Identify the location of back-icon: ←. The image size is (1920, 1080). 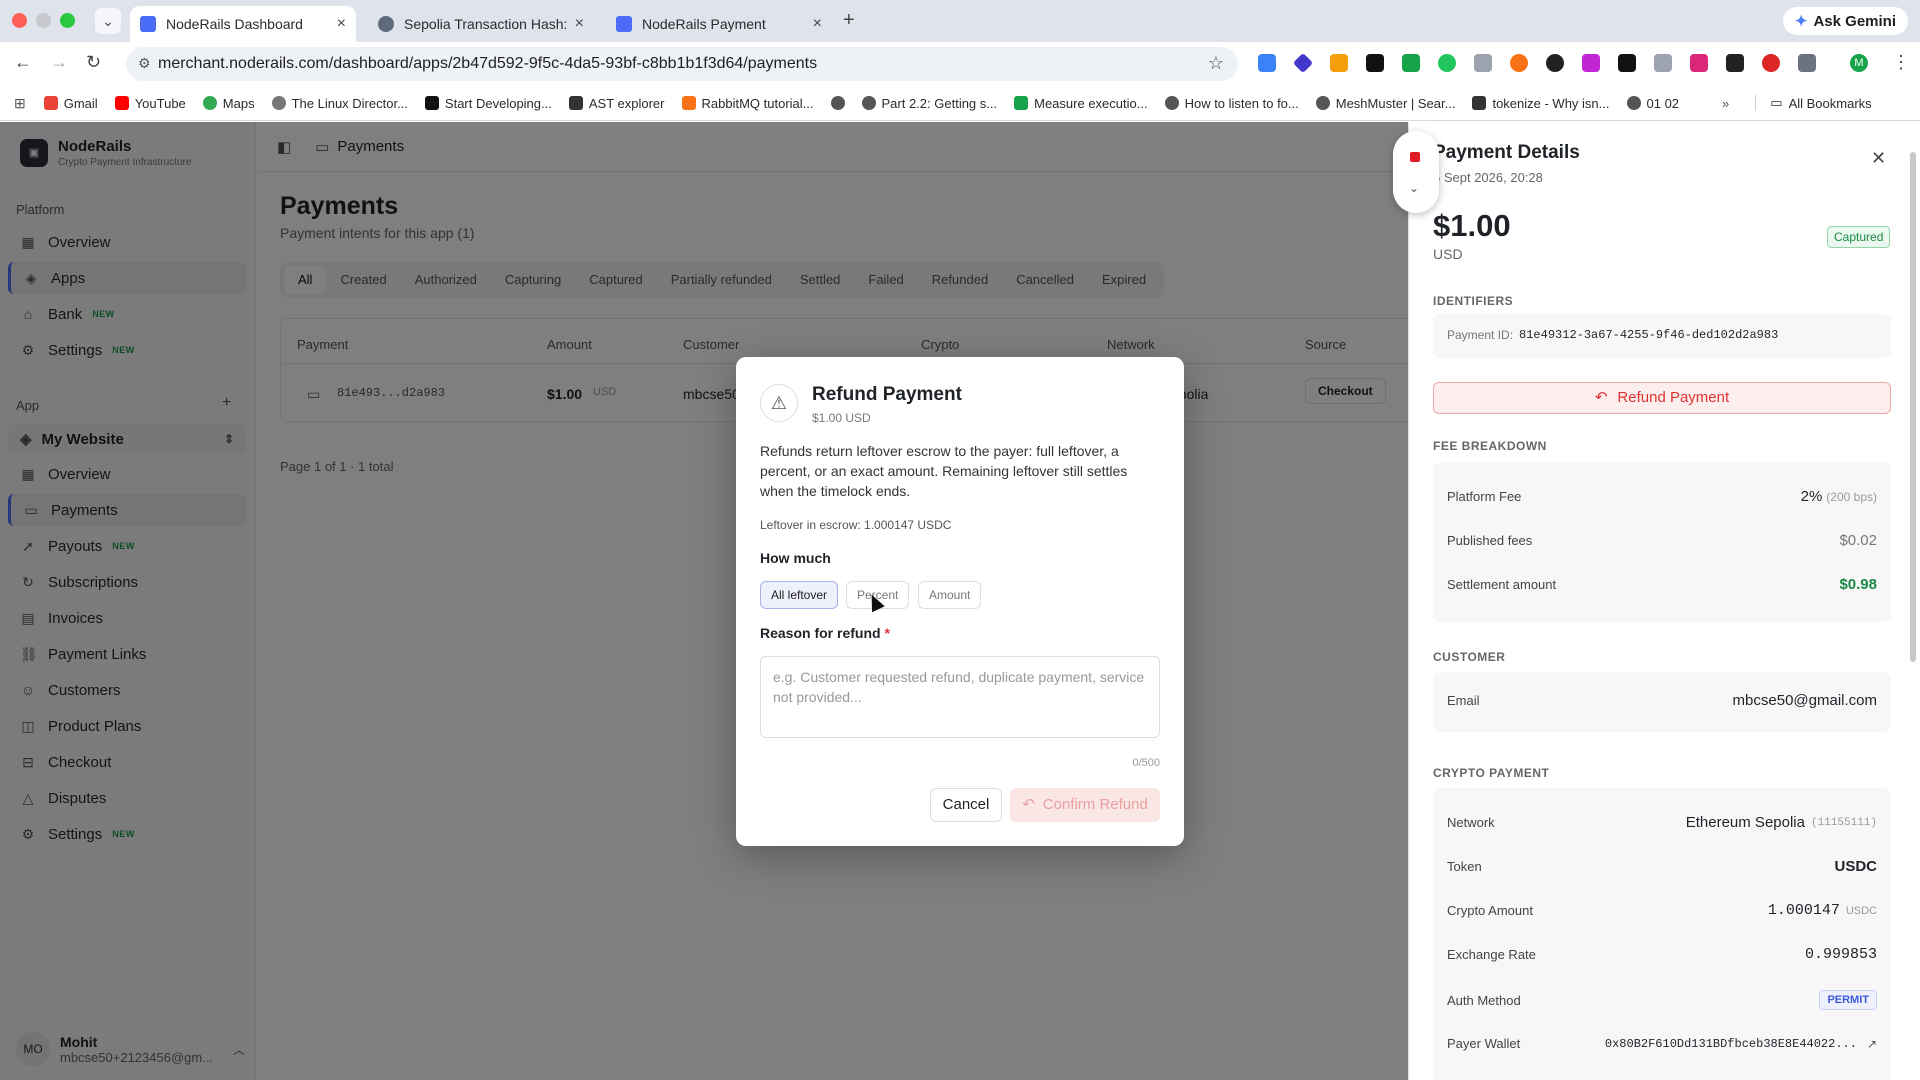
(23, 62).